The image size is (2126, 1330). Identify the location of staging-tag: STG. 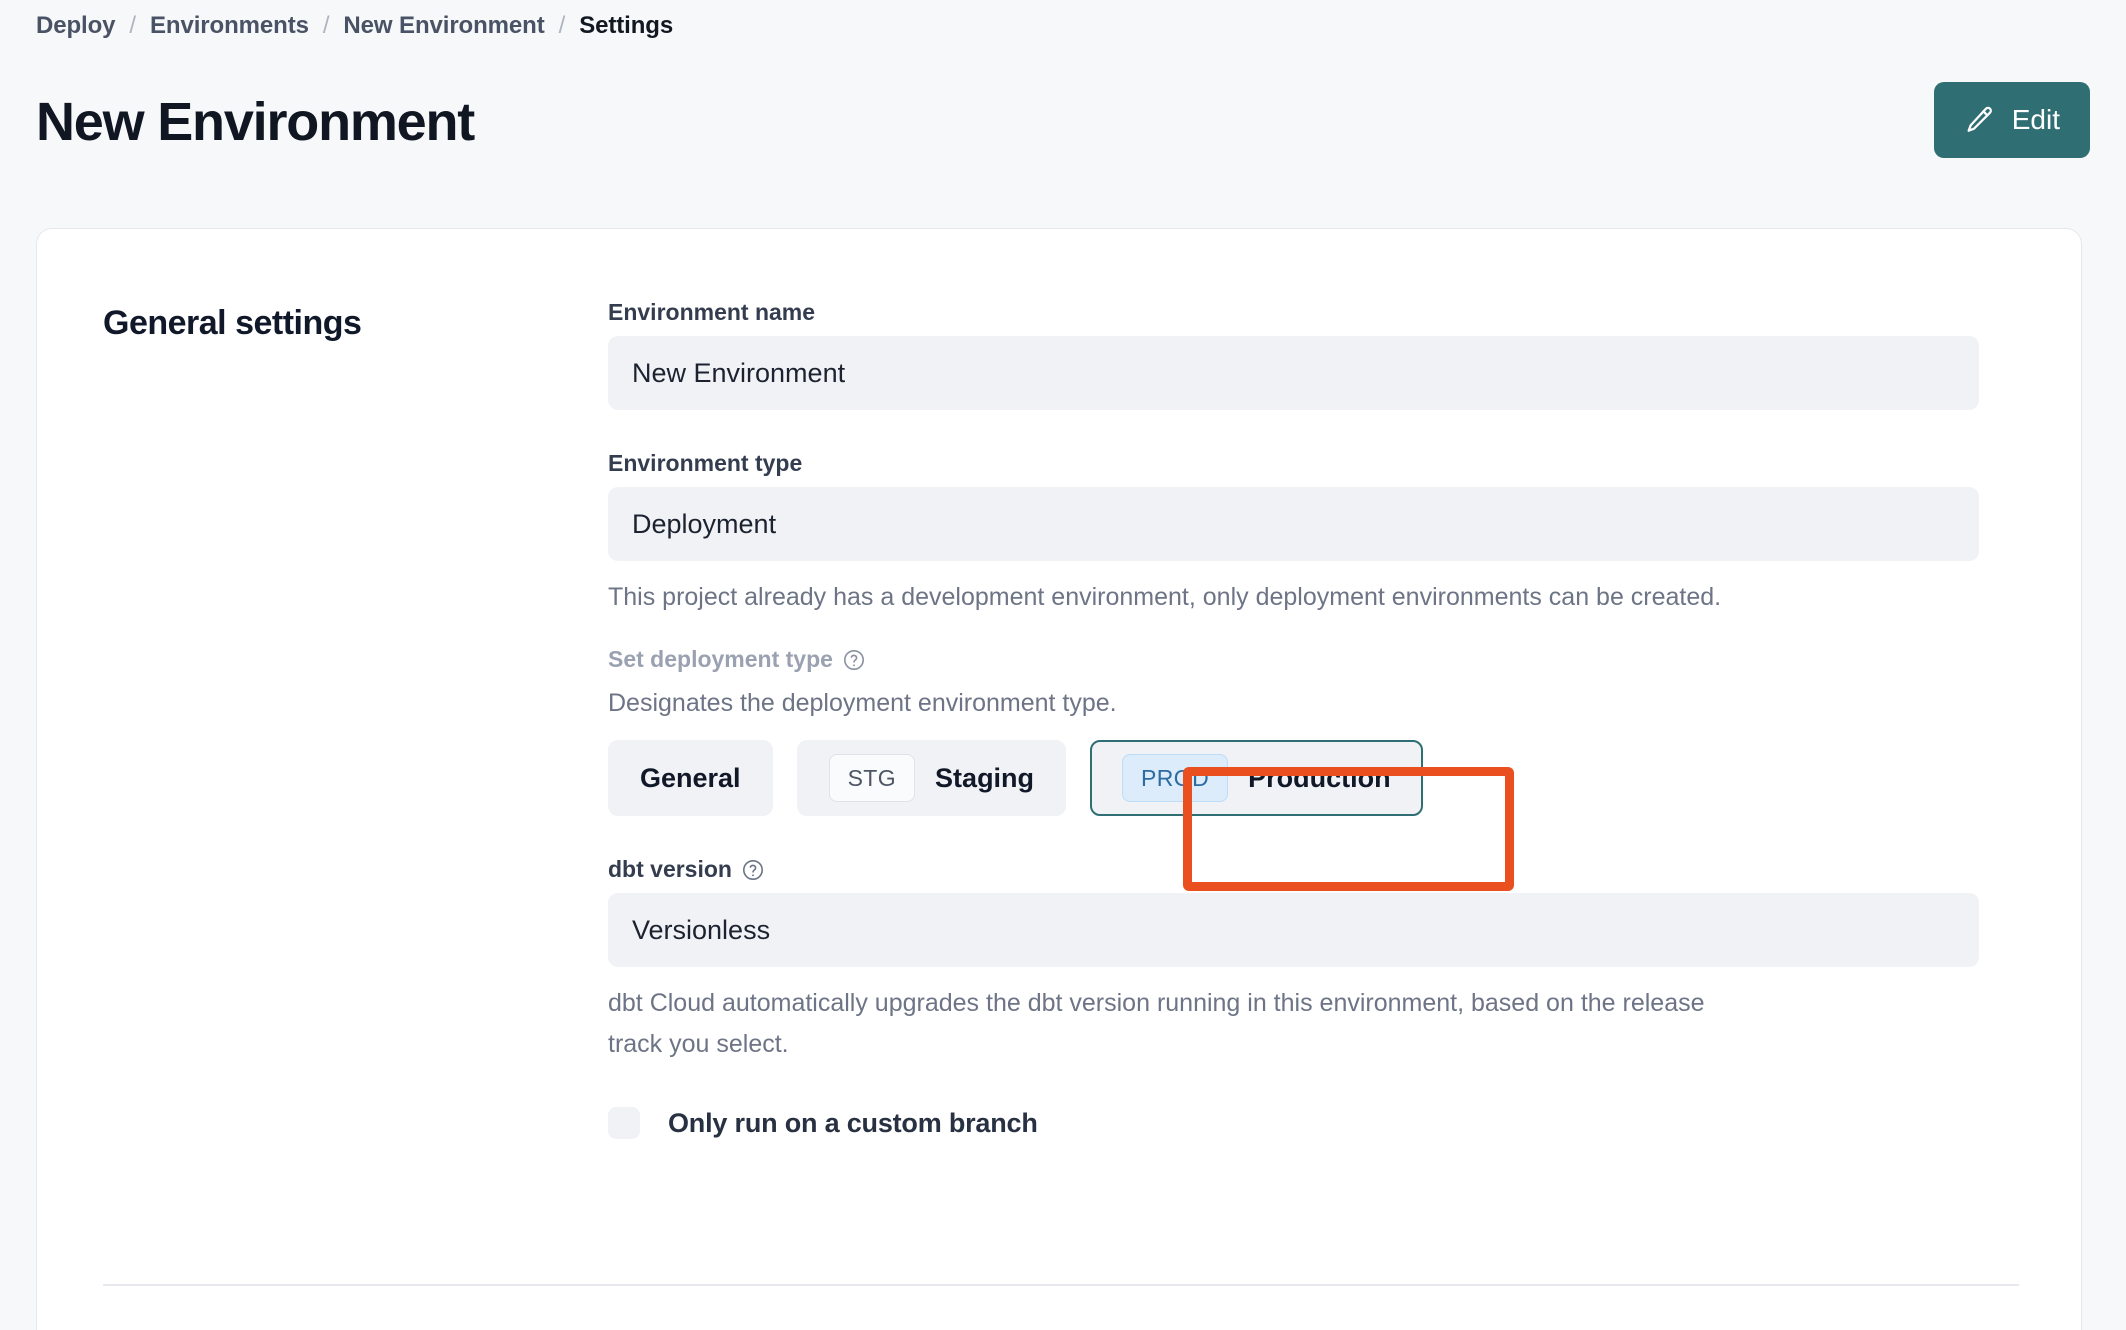
(872, 778).